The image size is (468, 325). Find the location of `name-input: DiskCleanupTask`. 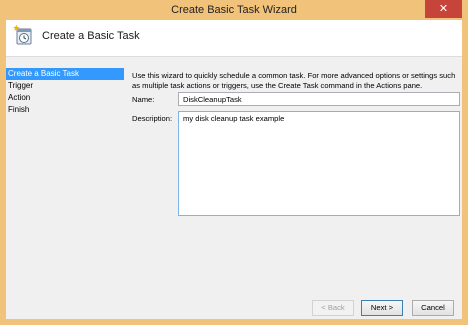

name-input: DiskCleanupTask is located at coordinates (319, 99).